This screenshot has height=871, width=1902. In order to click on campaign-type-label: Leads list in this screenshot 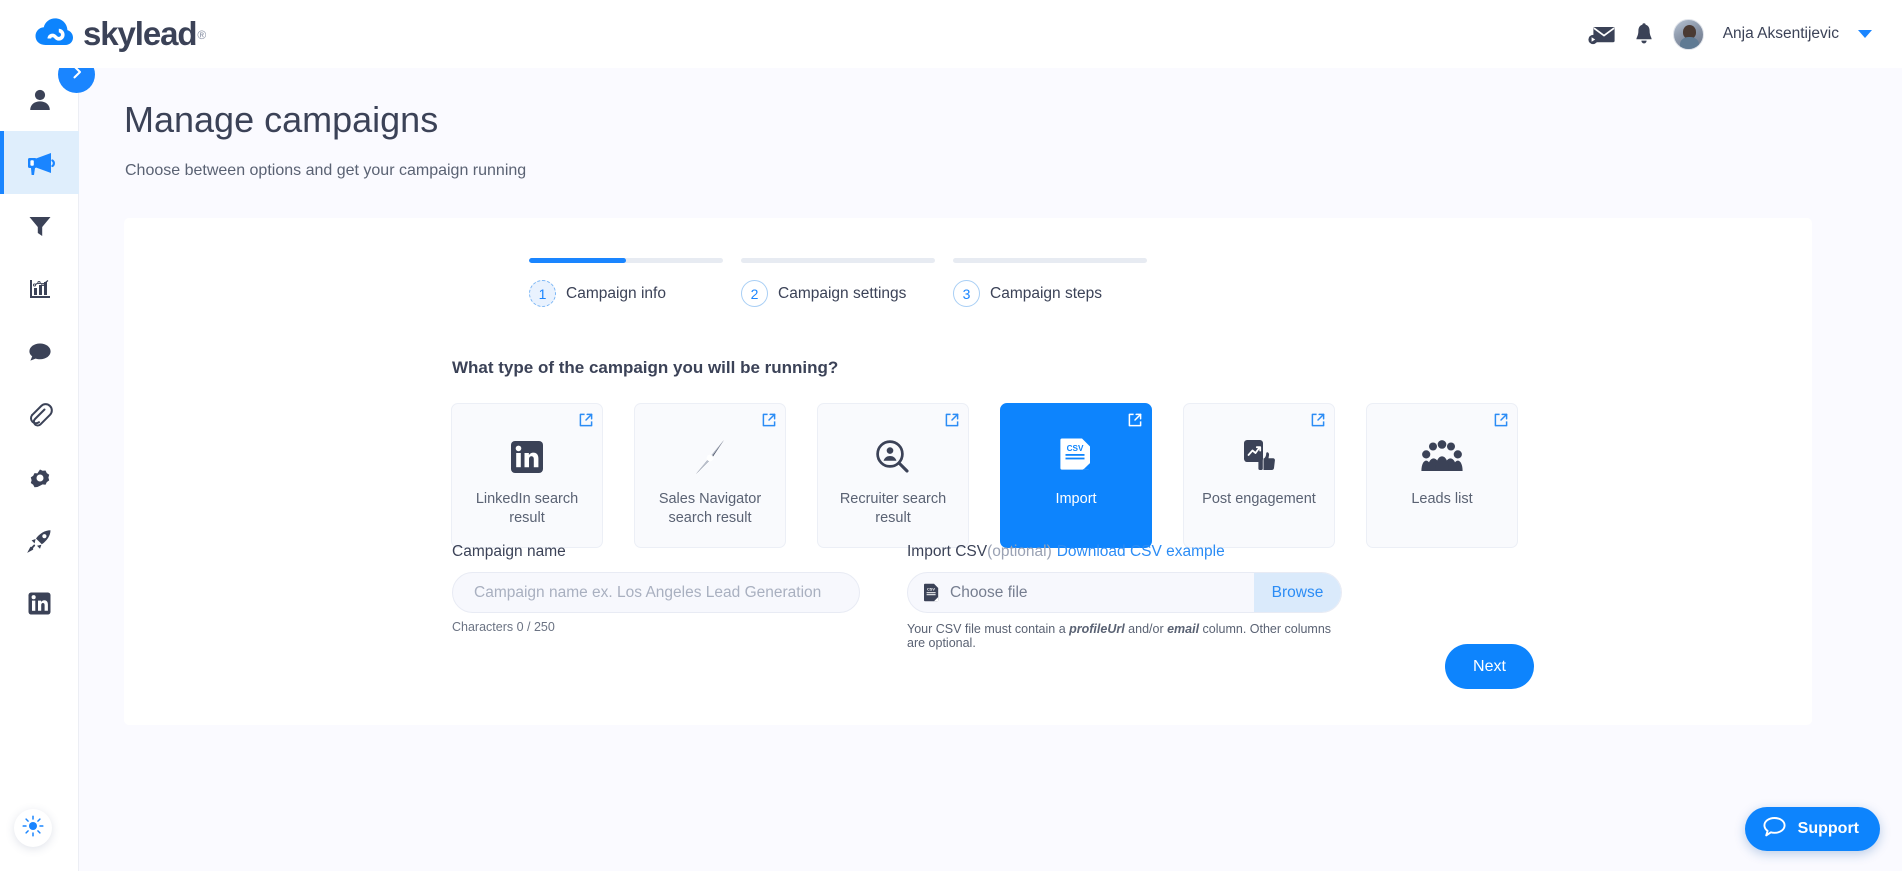, I will do `click(1442, 499)`.